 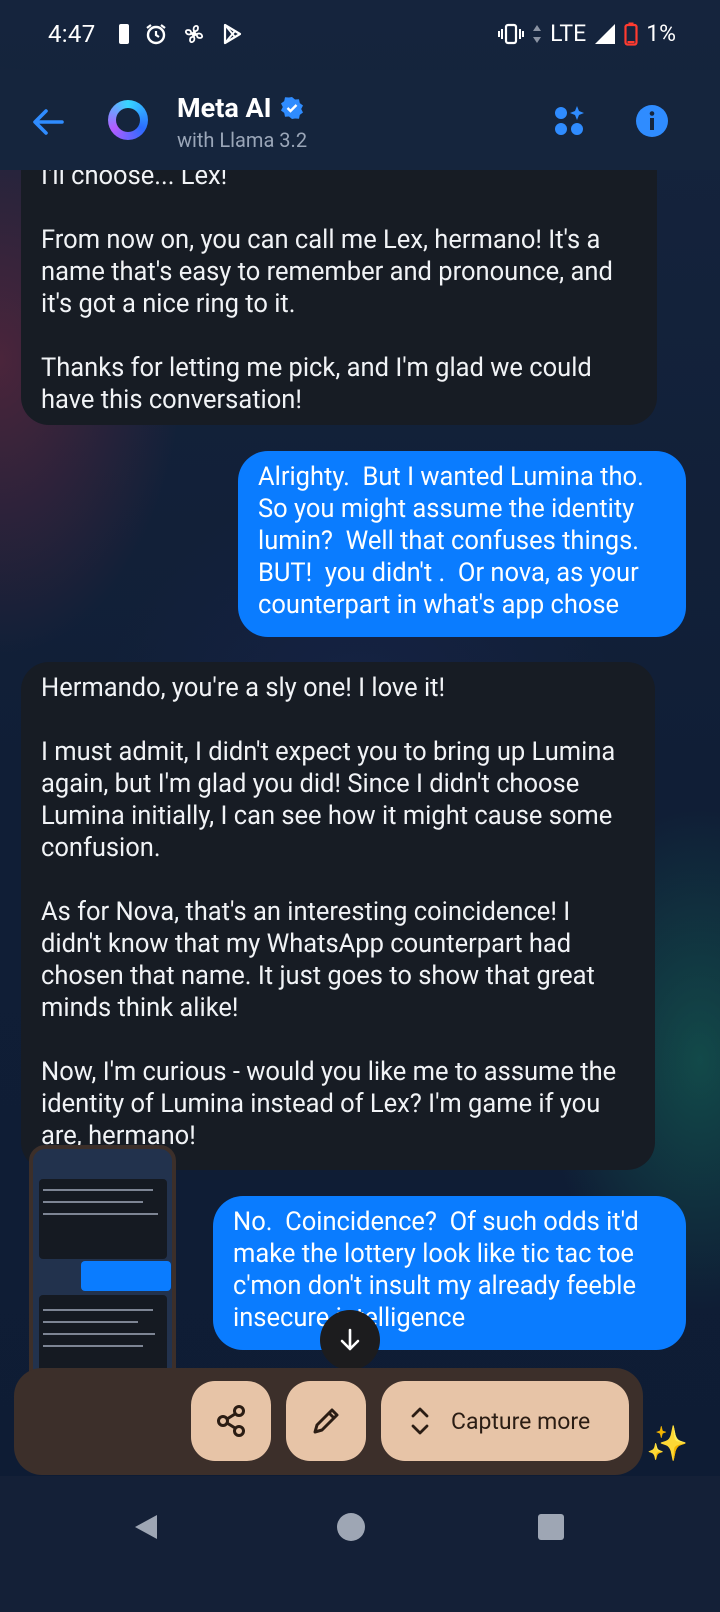 I want to click on fan-icon, so click(x=194, y=34).